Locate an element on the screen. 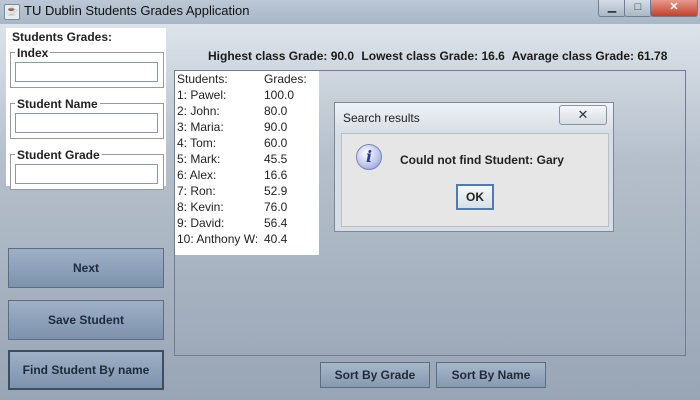 The height and width of the screenshot is (400, 700). next-button: Next is located at coordinates (86, 268).